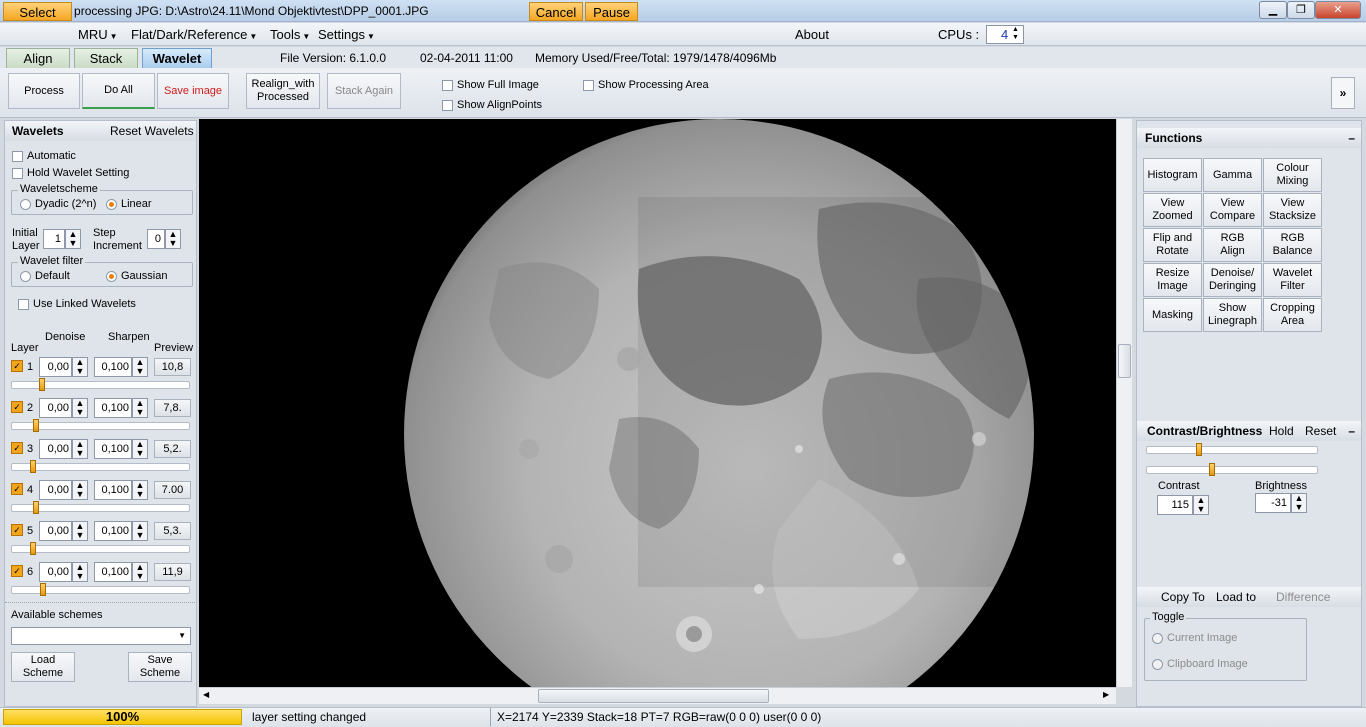 The image size is (1366, 727). What do you see at coordinates (77, 304) in the screenshot?
I see `use-linked-wavelets-checkbox: Use Linked Wavelets` at bounding box center [77, 304].